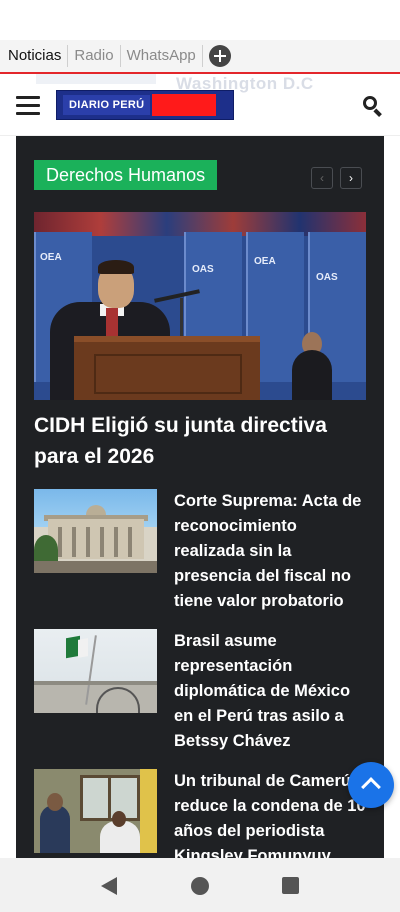 The width and height of the screenshot is (400, 912). I want to click on system-navigation-bar, so click(200, 885).